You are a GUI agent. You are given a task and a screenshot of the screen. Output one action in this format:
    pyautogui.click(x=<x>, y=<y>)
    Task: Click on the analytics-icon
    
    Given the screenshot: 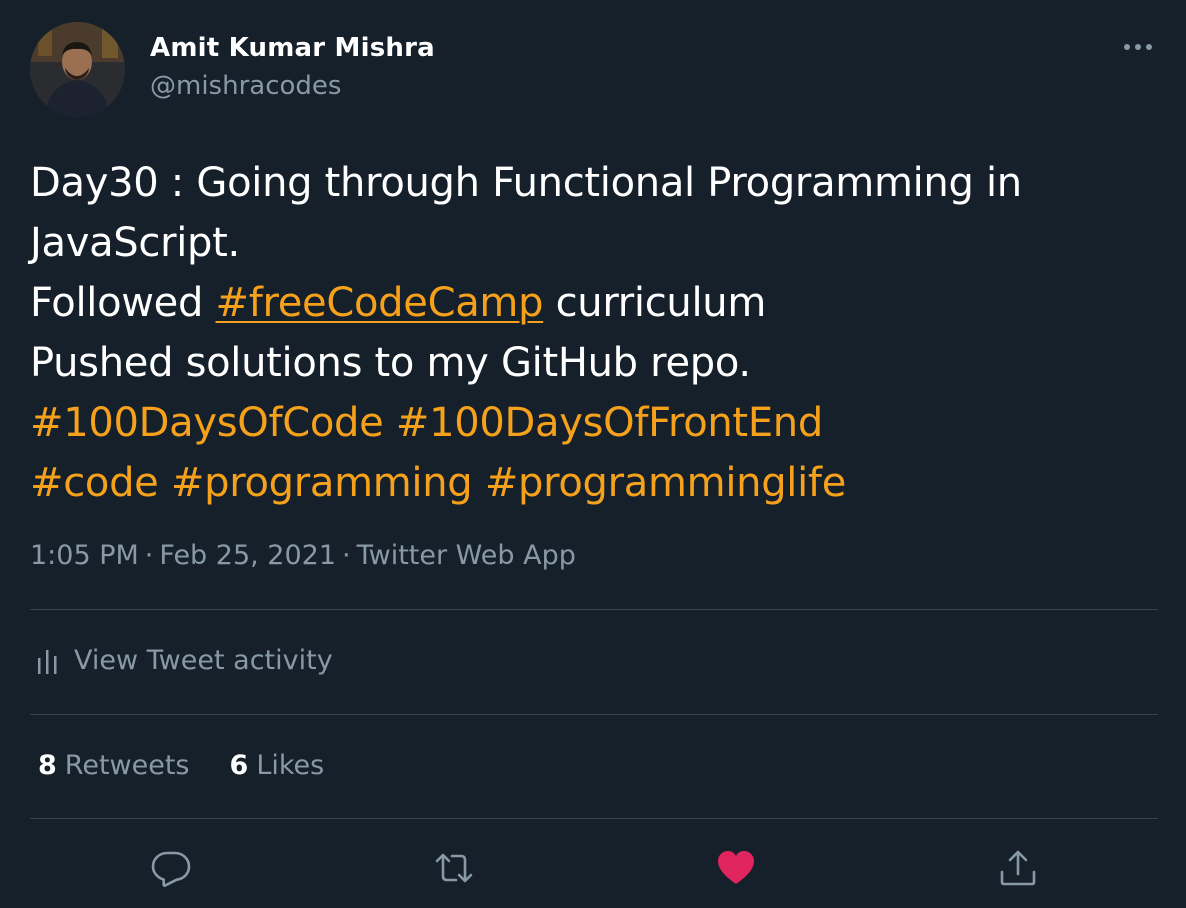 What is the action you would take?
    pyautogui.click(x=47, y=661)
    